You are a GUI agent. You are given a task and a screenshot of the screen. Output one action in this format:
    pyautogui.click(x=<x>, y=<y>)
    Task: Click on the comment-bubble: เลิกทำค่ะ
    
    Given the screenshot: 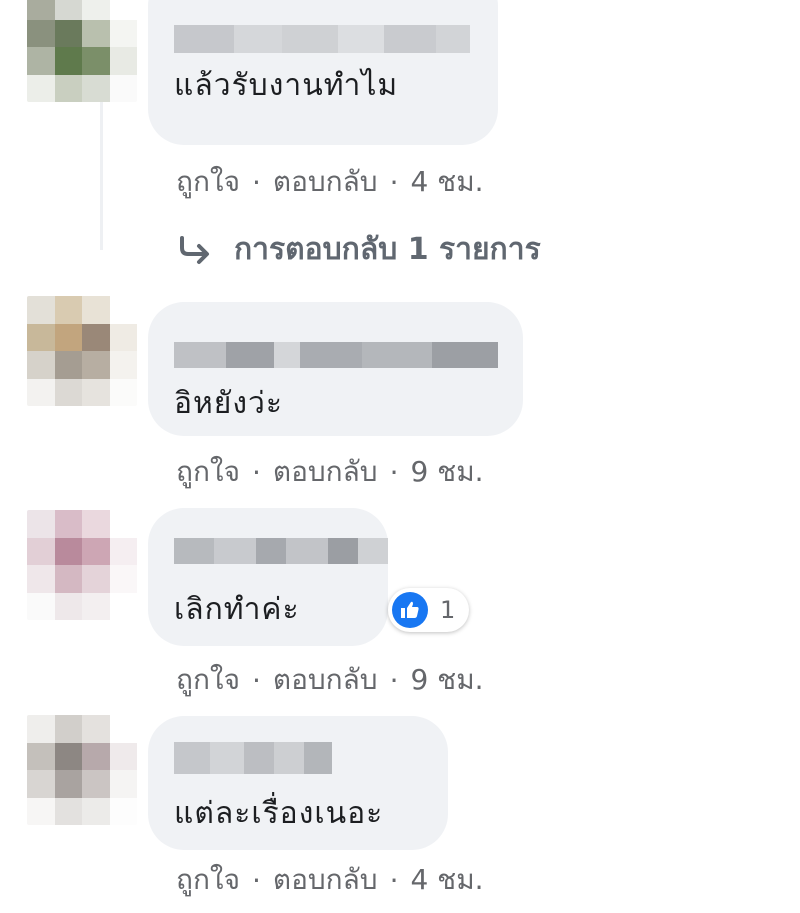 What is the action you would take?
    pyautogui.click(x=268, y=577)
    